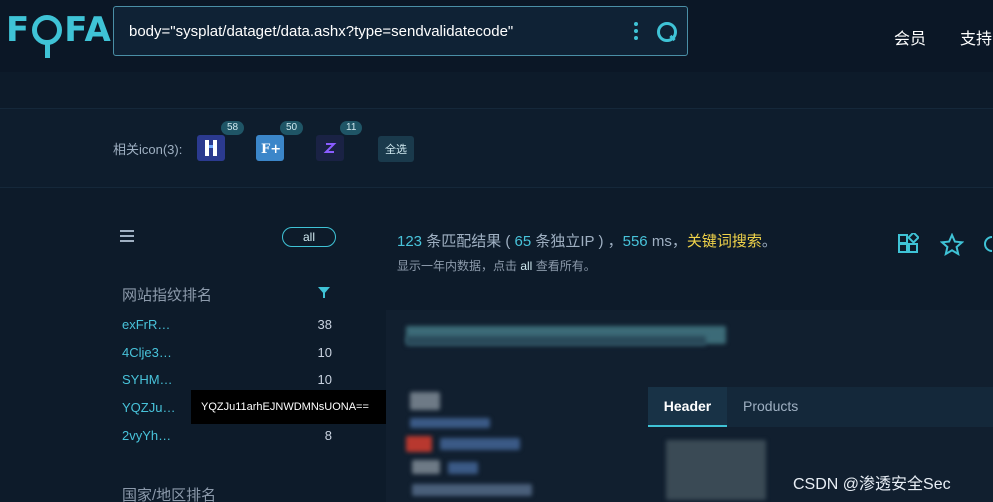  What do you see at coordinates (687, 407) in the screenshot?
I see `tab-header: Header` at bounding box center [687, 407].